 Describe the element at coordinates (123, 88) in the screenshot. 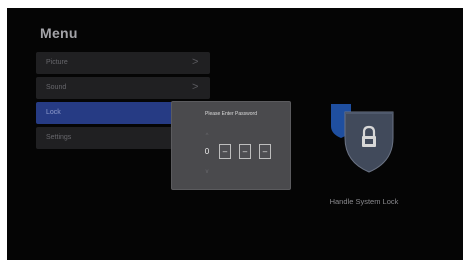

I see `menu-item-sound: Sound >` at that location.